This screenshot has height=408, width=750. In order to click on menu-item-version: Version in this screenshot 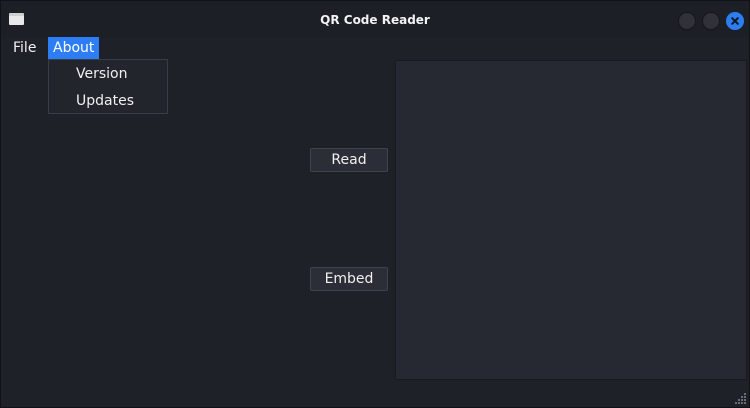, I will do `click(108, 74)`.